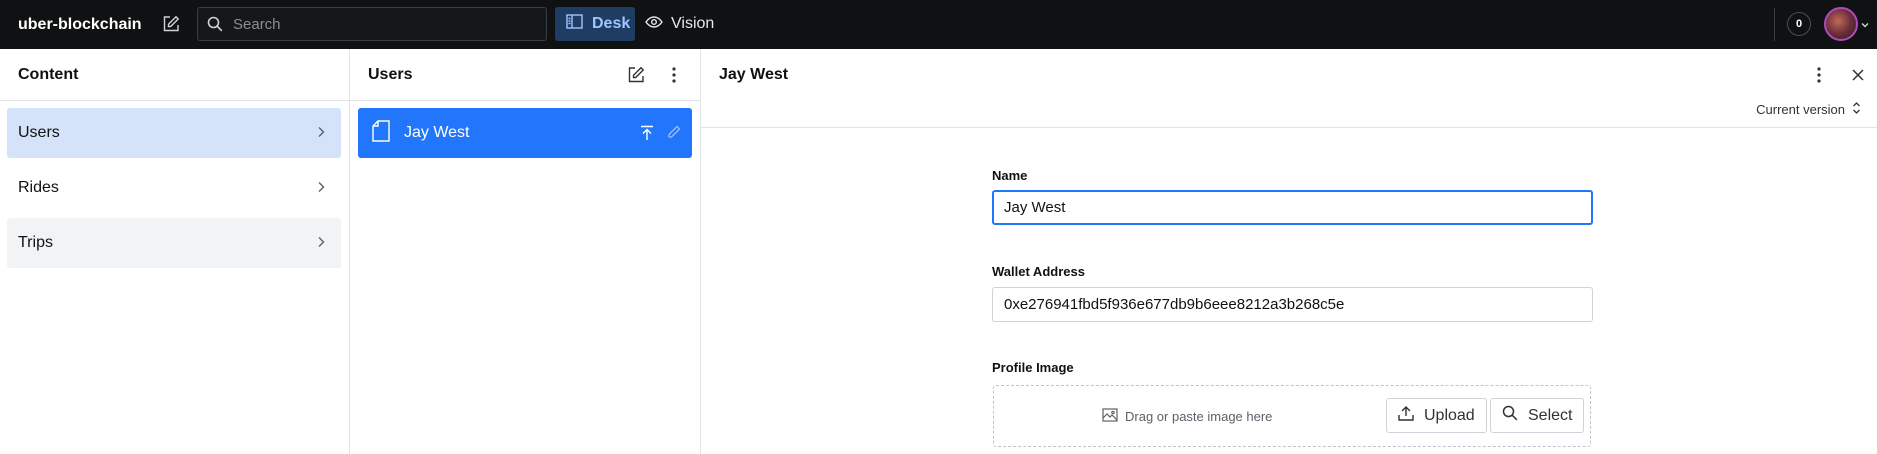  What do you see at coordinates (693, 23) in the screenshot?
I see `tool-vision-label: Vision` at bounding box center [693, 23].